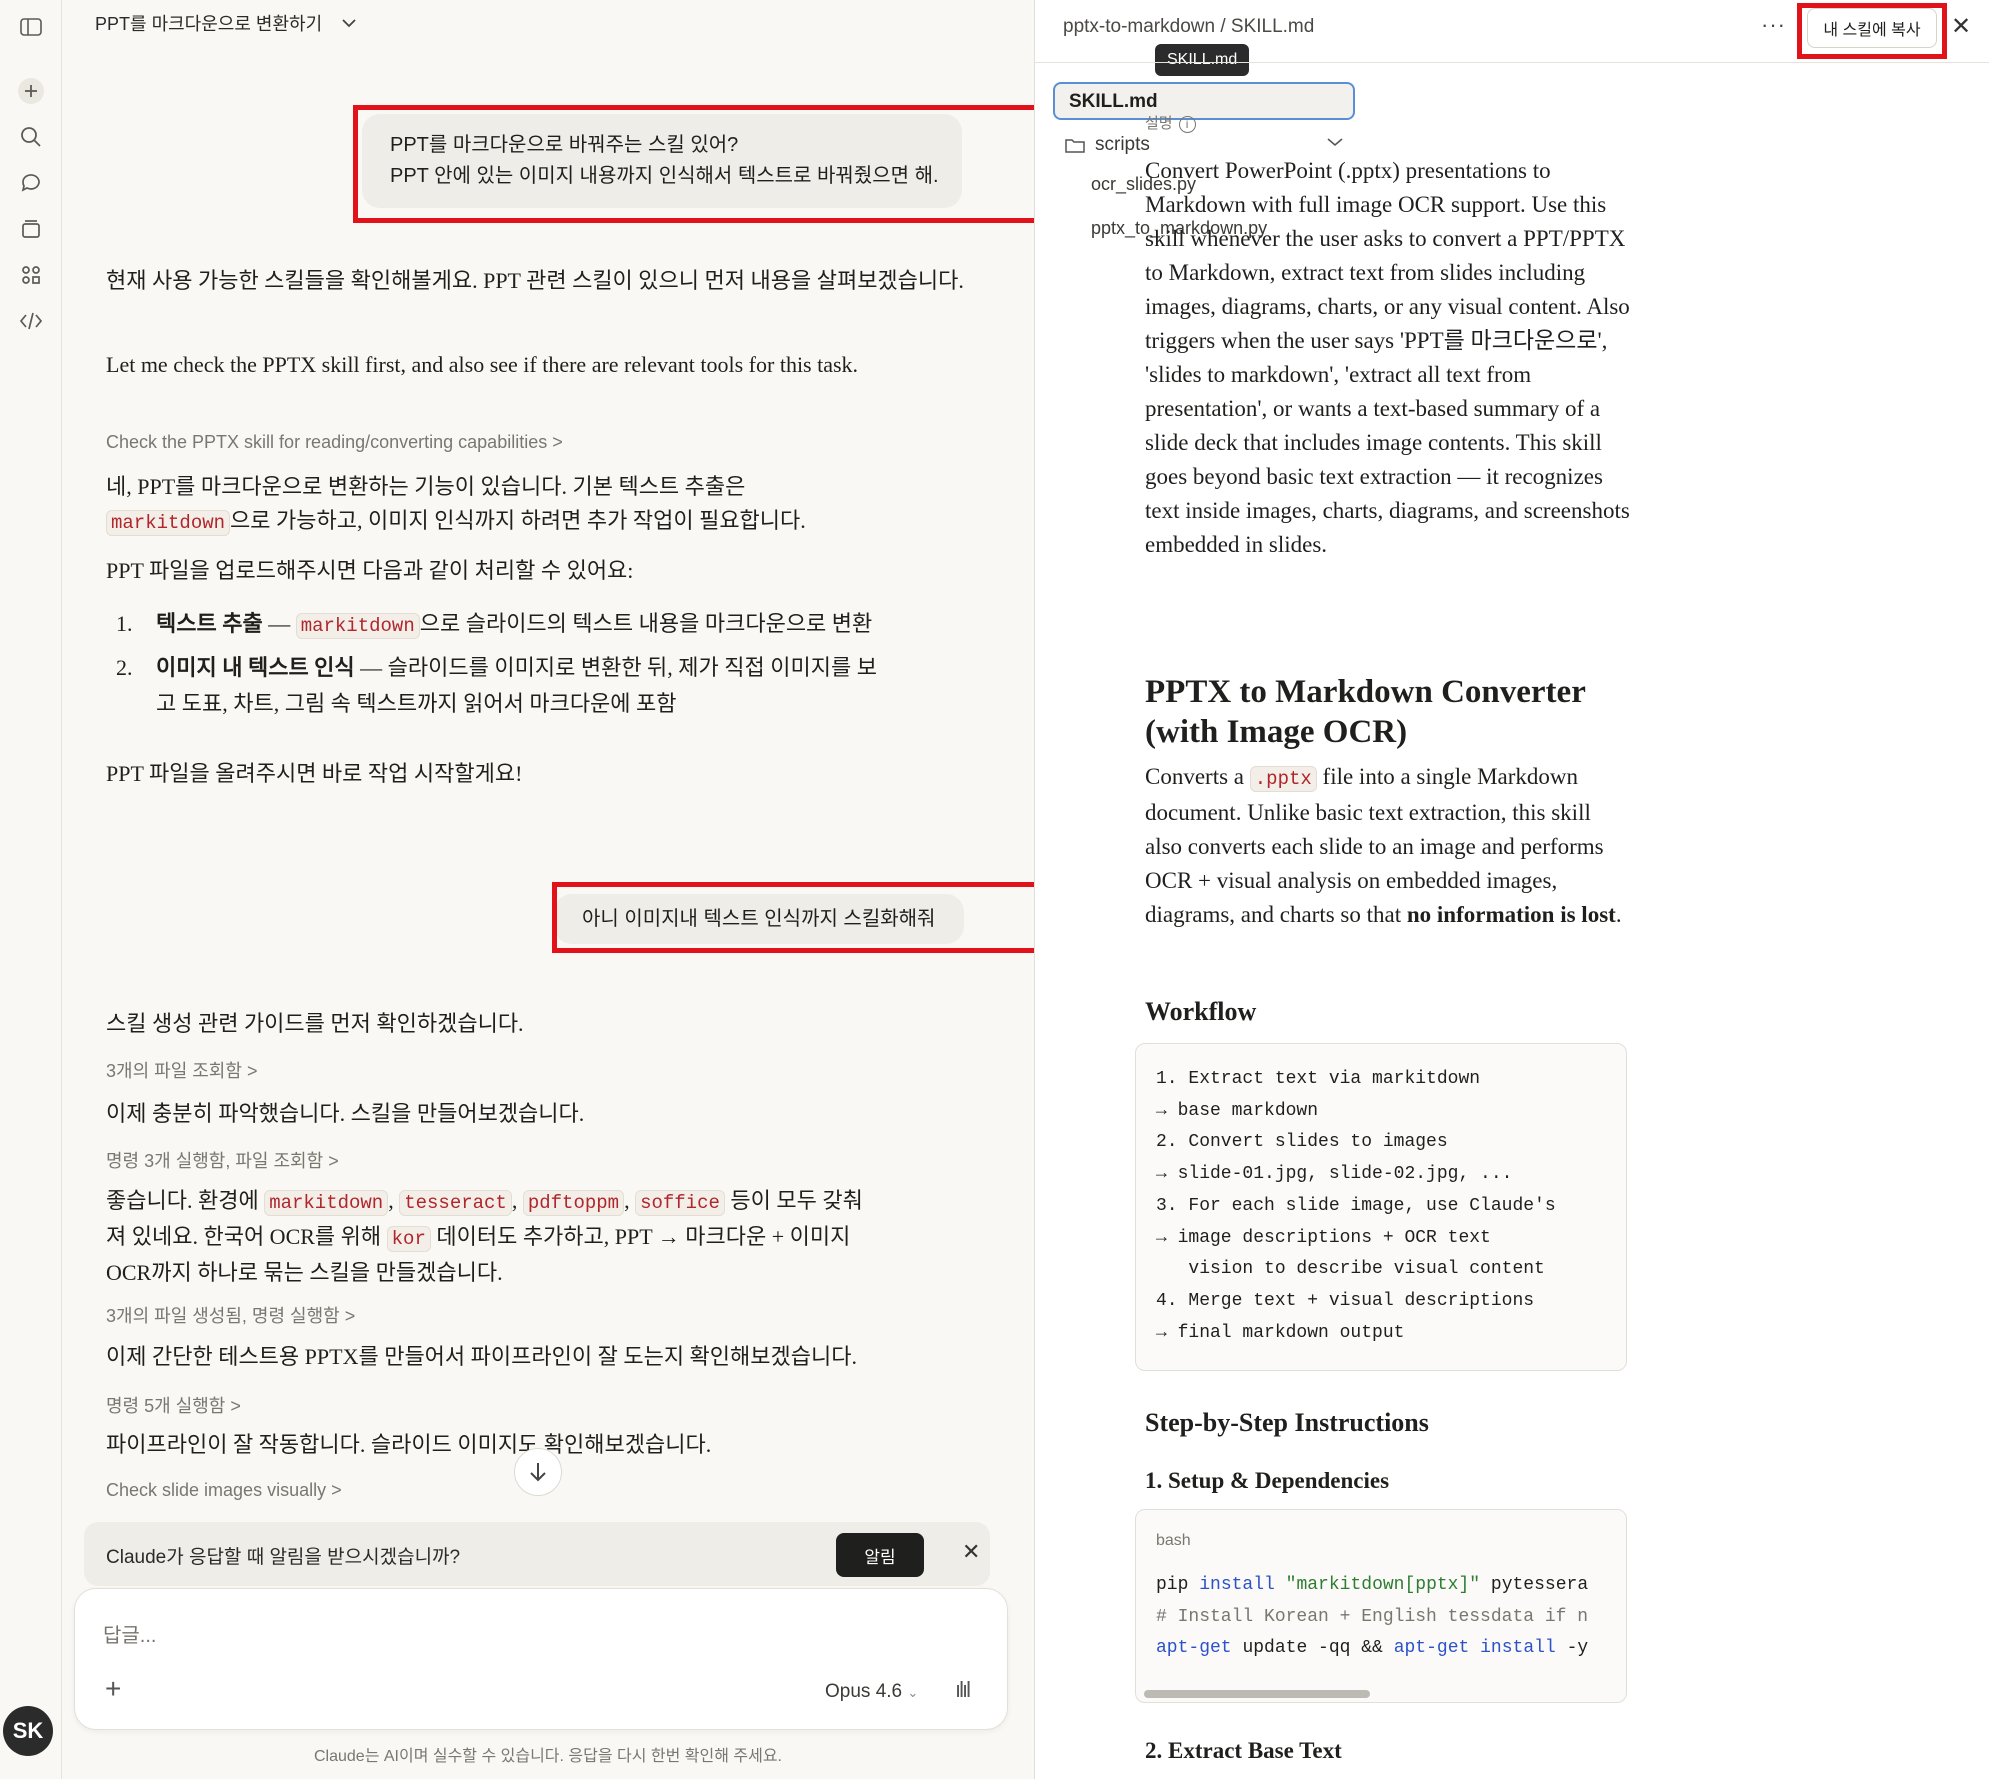 The width and height of the screenshot is (1989, 1779). I want to click on list-item-text: 으로 슬라이드의 텍스트 내용을 마크다운으로 변환, so click(646, 623).